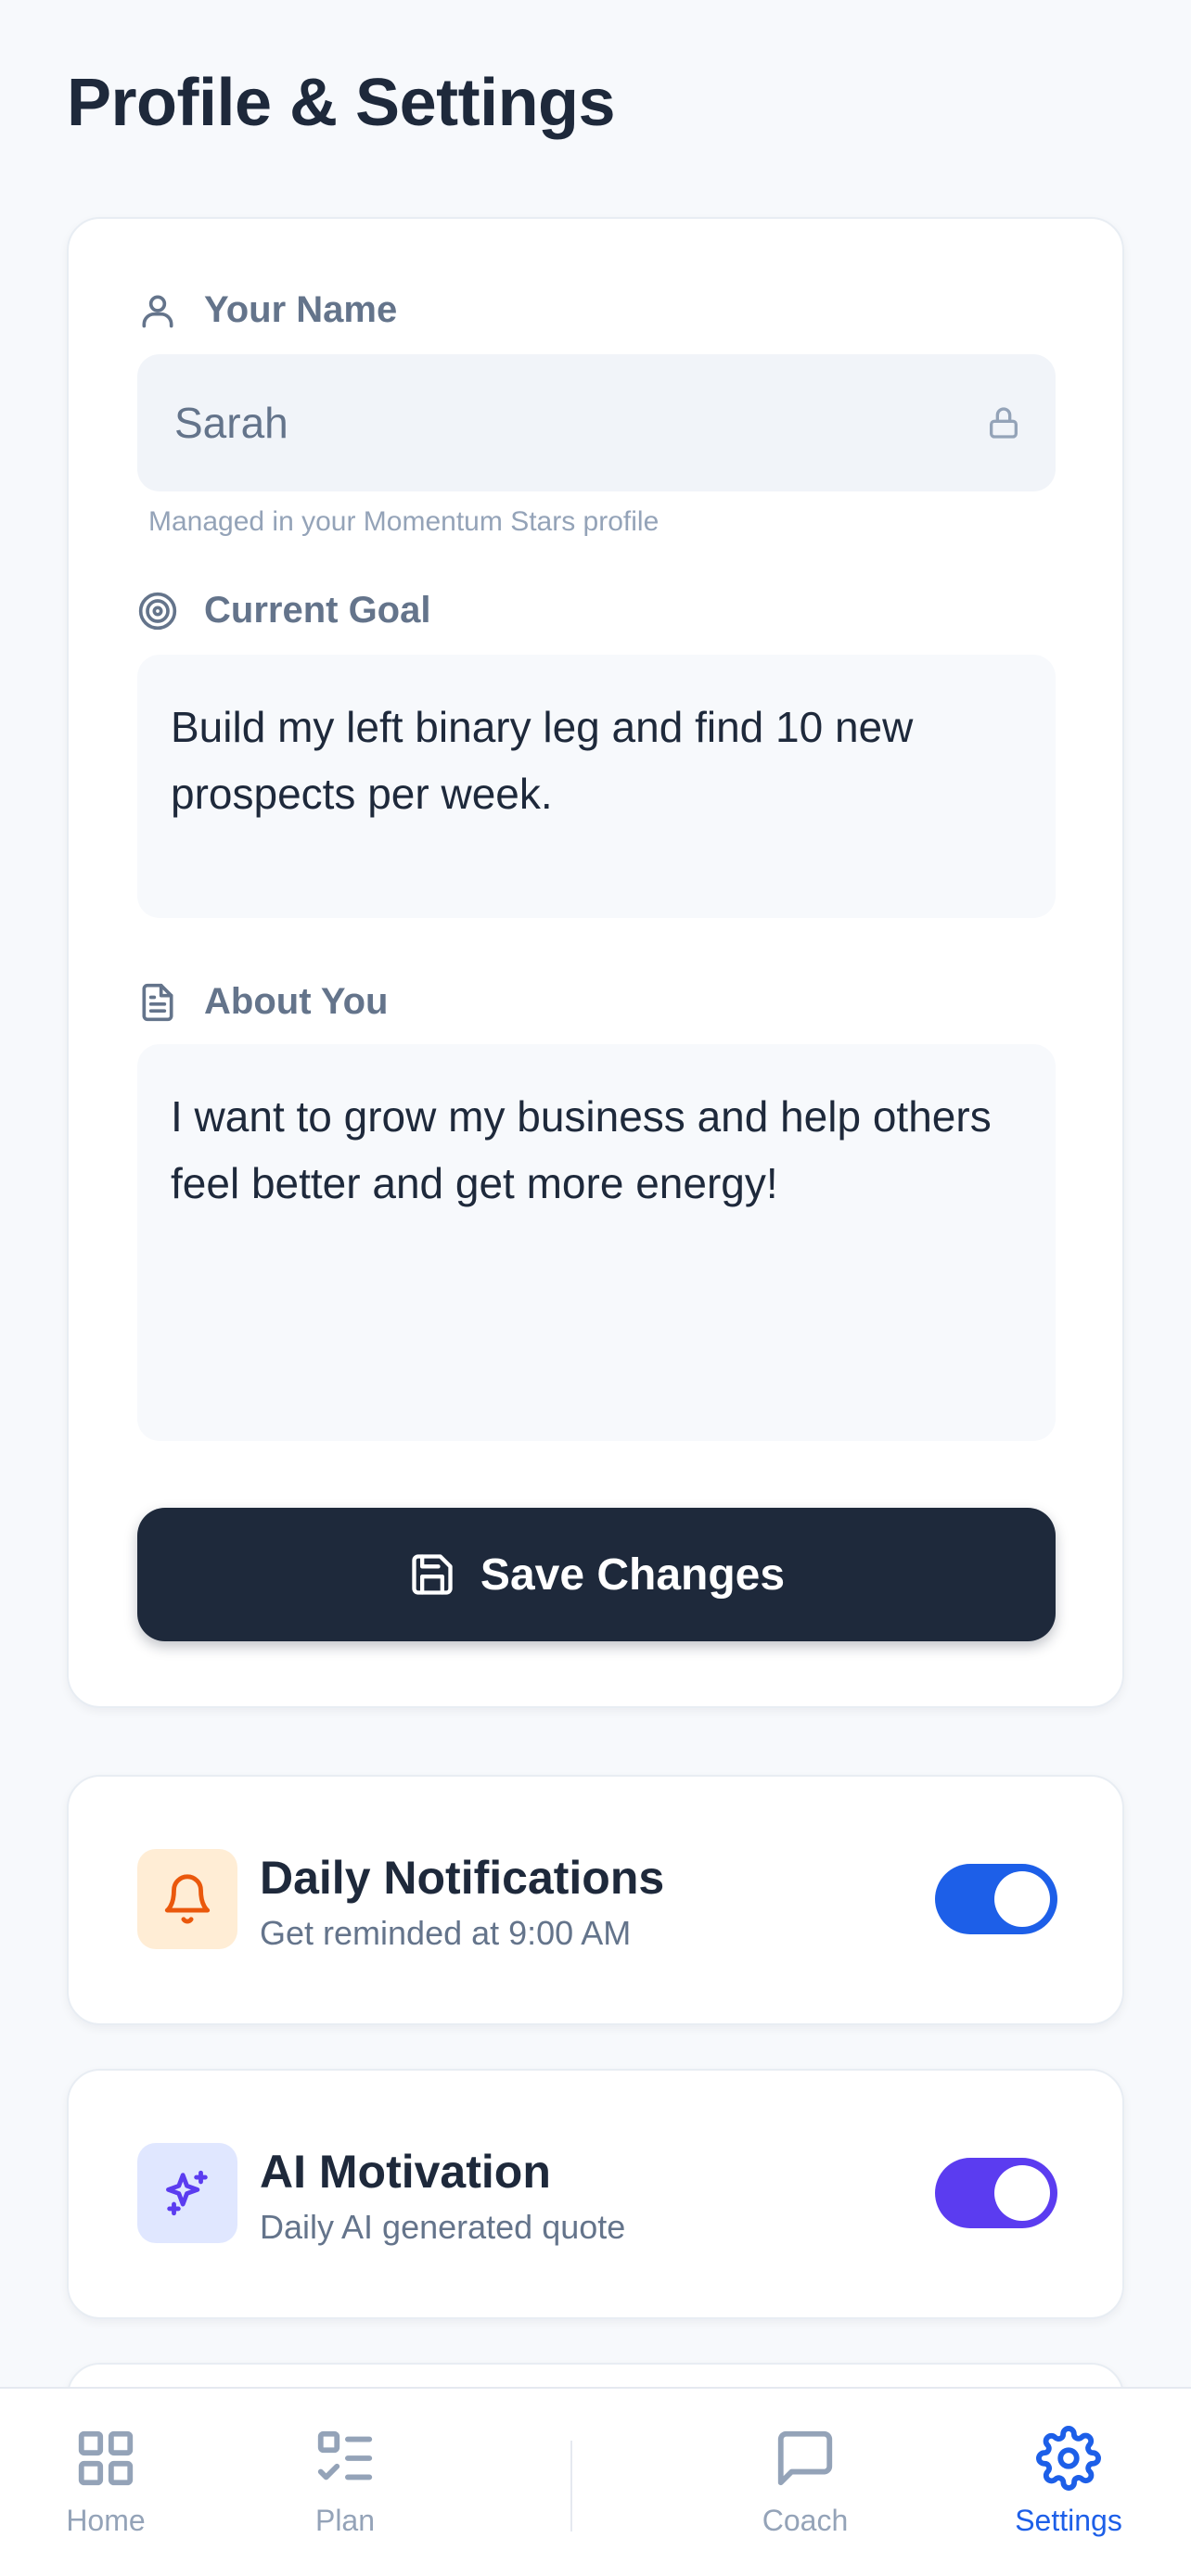 The width and height of the screenshot is (1191, 2576). Describe the element at coordinates (157, 611) in the screenshot. I see `target-icon` at that location.